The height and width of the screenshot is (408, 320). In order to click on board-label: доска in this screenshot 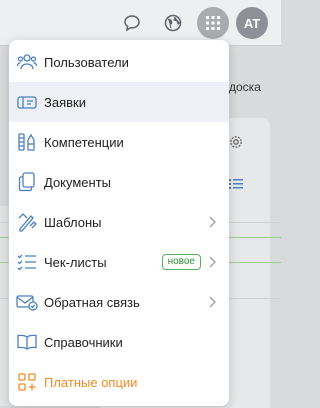, I will do `click(245, 87)`.